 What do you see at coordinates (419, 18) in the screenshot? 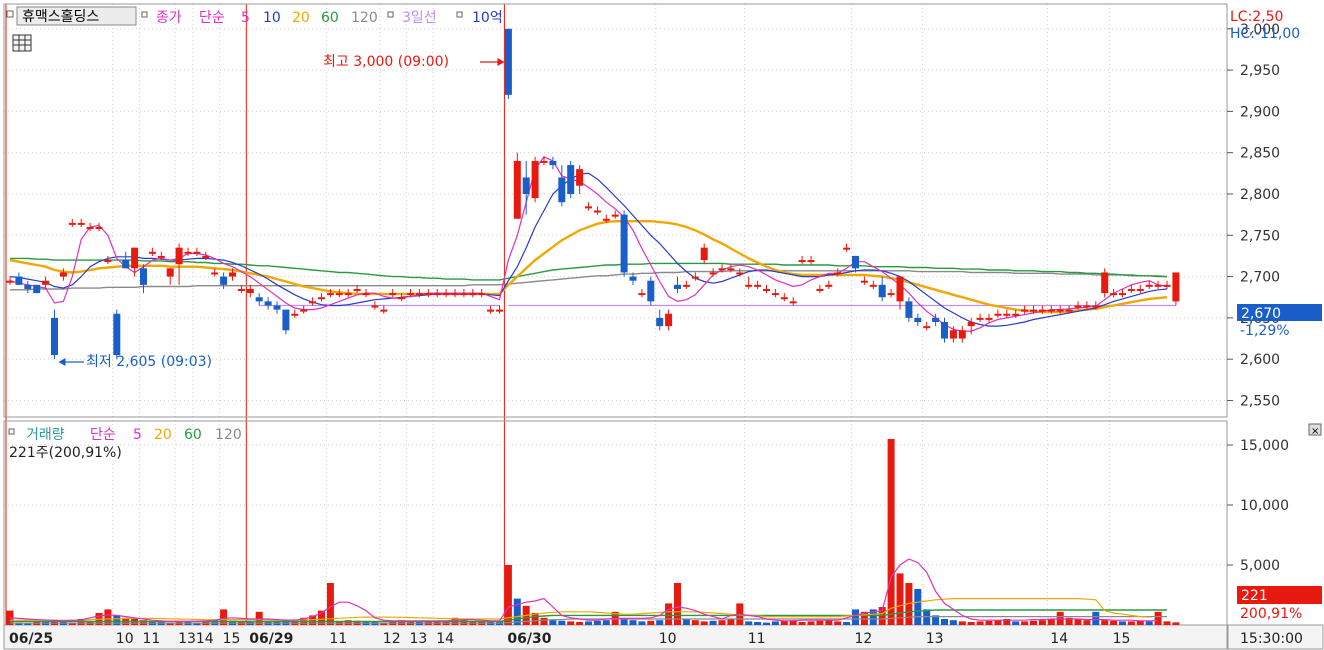
I see `legend-envelope: 3일선` at bounding box center [419, 18].